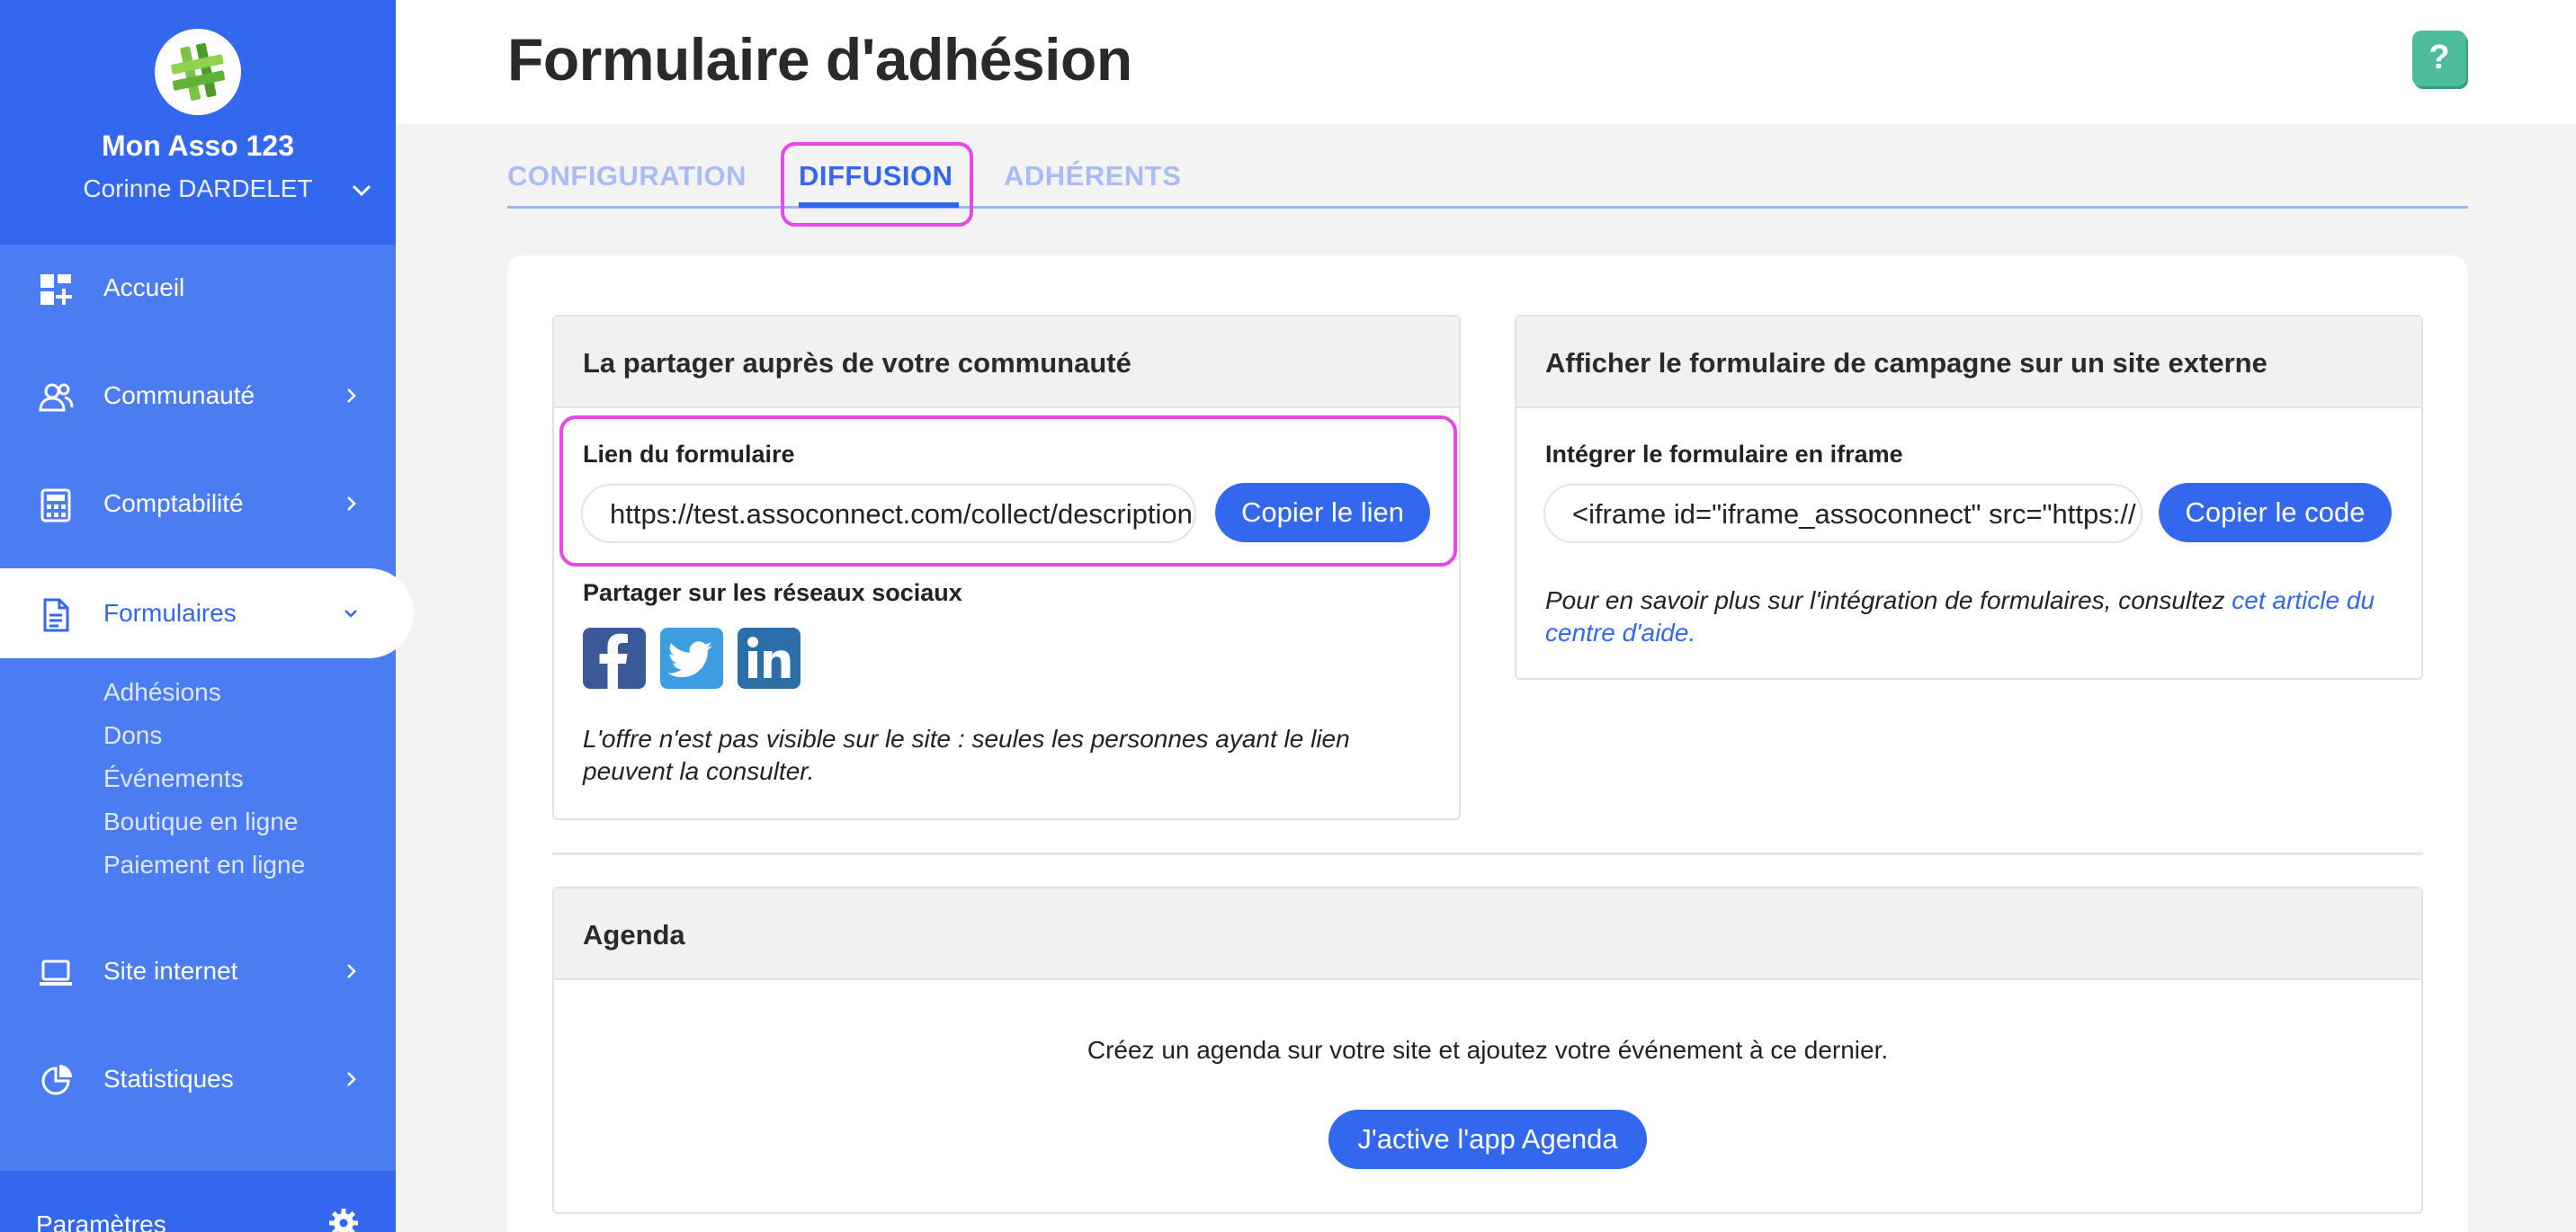 Image resolution: width=2576 pixels, height=1232 pixels. Describe the element at coordinates (691, 658) in the screenshot. I see `twitter-icon` at that location.